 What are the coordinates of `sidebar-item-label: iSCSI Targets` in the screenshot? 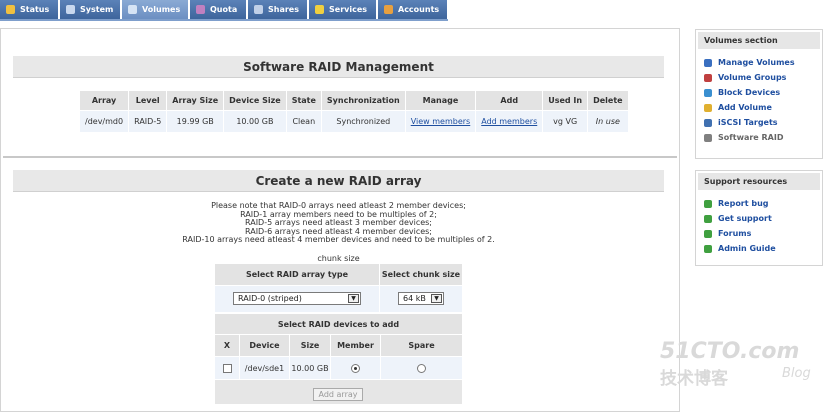 It's located at (748, 122).